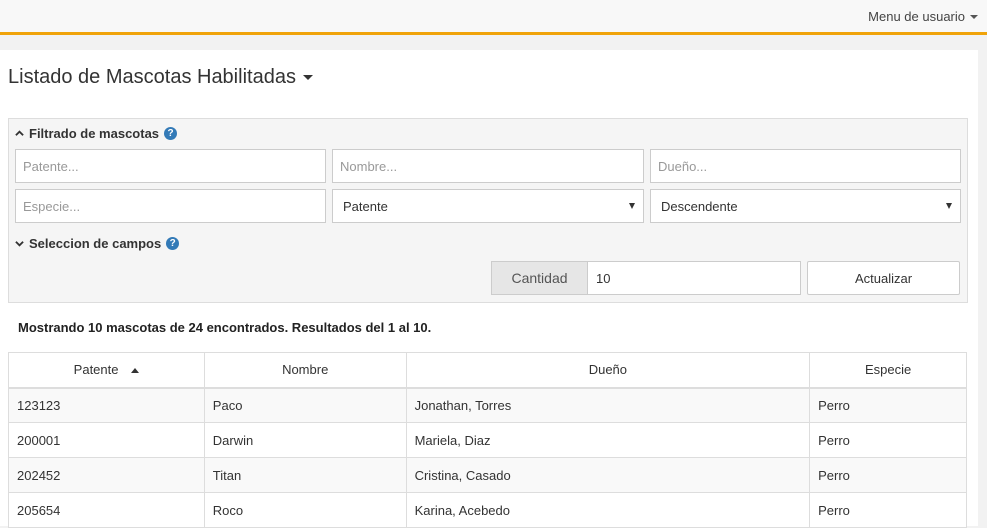  I want to click on chevron-up-icon, so click(19, 133).